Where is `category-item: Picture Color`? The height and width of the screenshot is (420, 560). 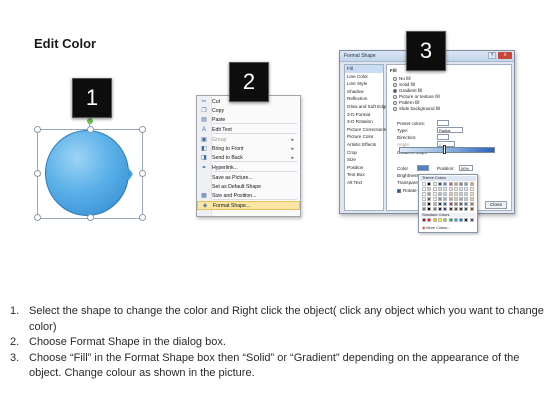 category-item: Picture Color is located at coordinates (364, 137).